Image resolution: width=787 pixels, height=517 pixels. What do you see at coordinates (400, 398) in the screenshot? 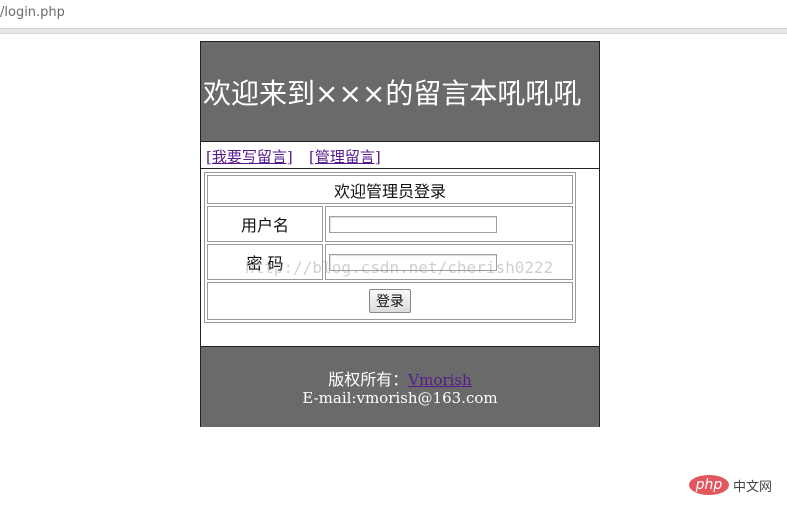
I see `email-line: E-mail:vmorish@163.com` at bounding box center [400, 398].